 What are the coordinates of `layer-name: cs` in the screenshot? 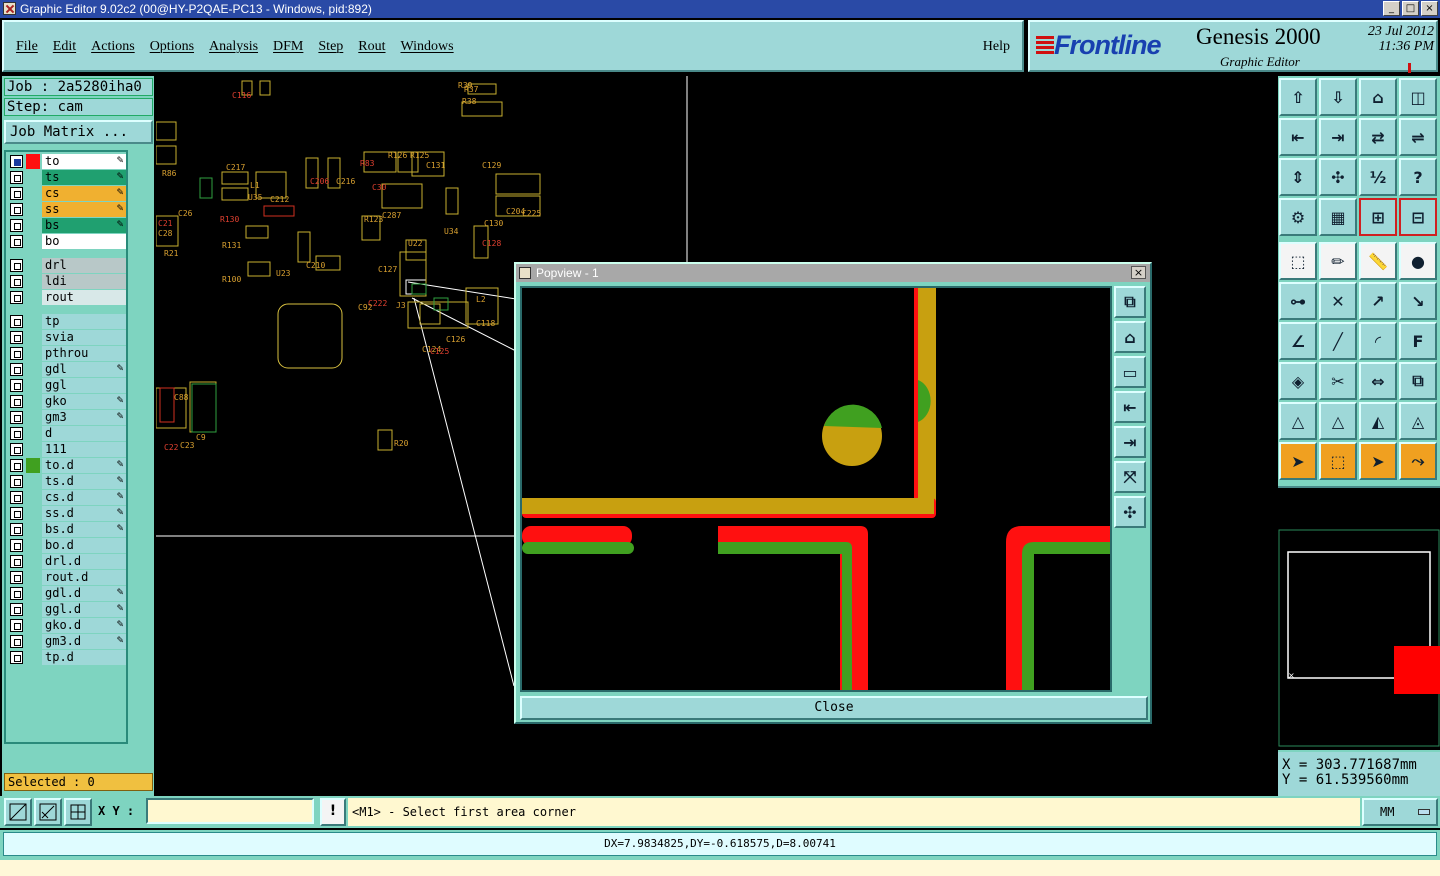 It's located at (84, 193).